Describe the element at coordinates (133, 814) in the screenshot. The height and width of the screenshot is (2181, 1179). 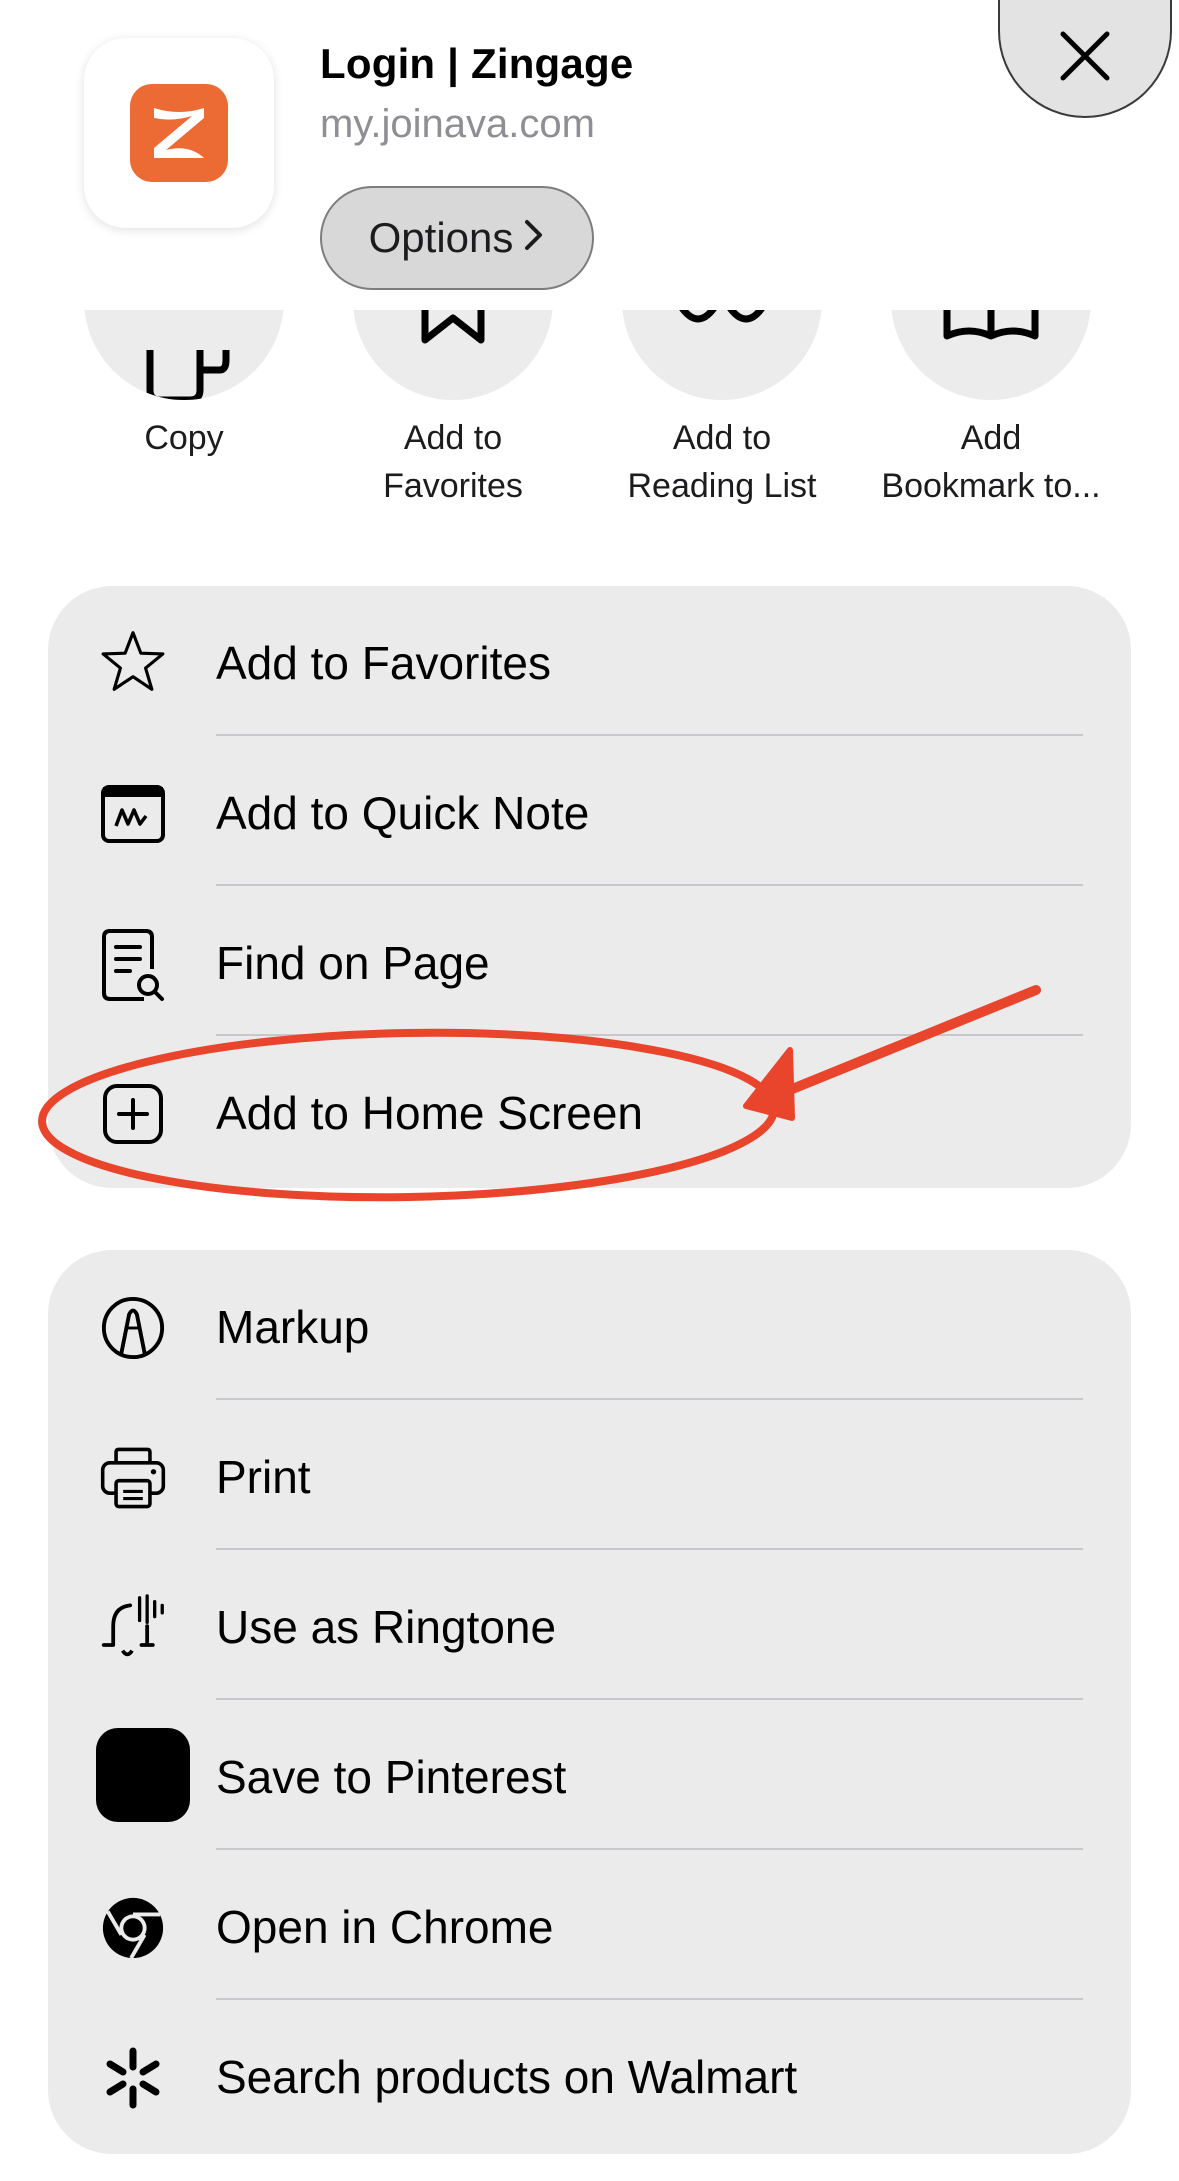
I see `quick-note-icon` at that location.